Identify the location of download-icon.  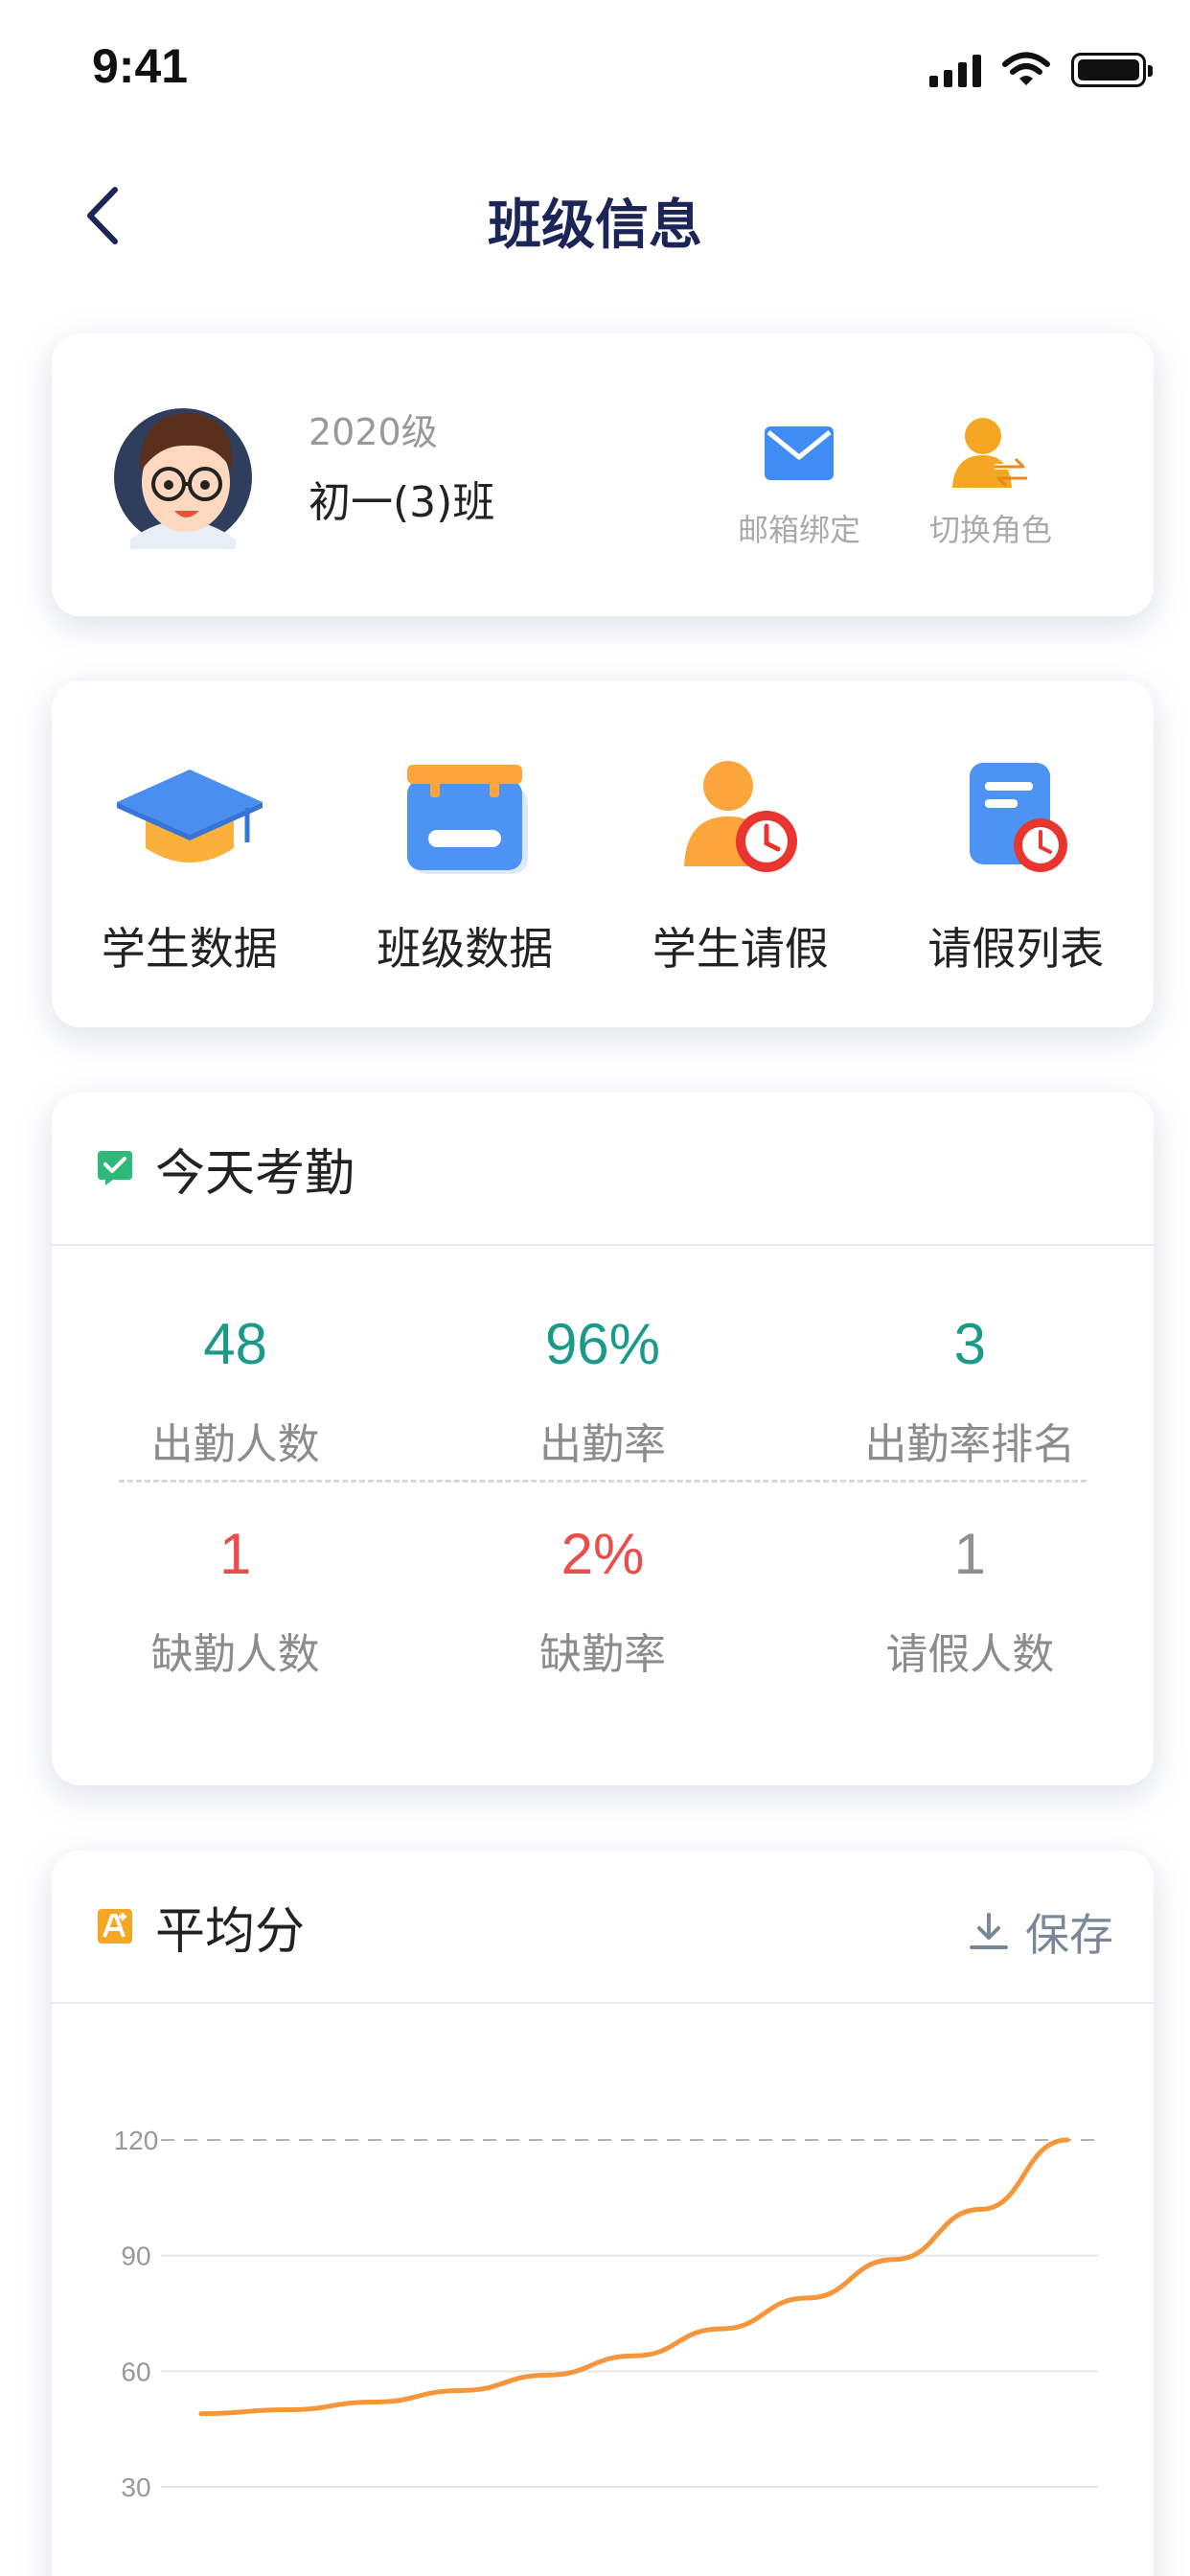
(989, 1931).